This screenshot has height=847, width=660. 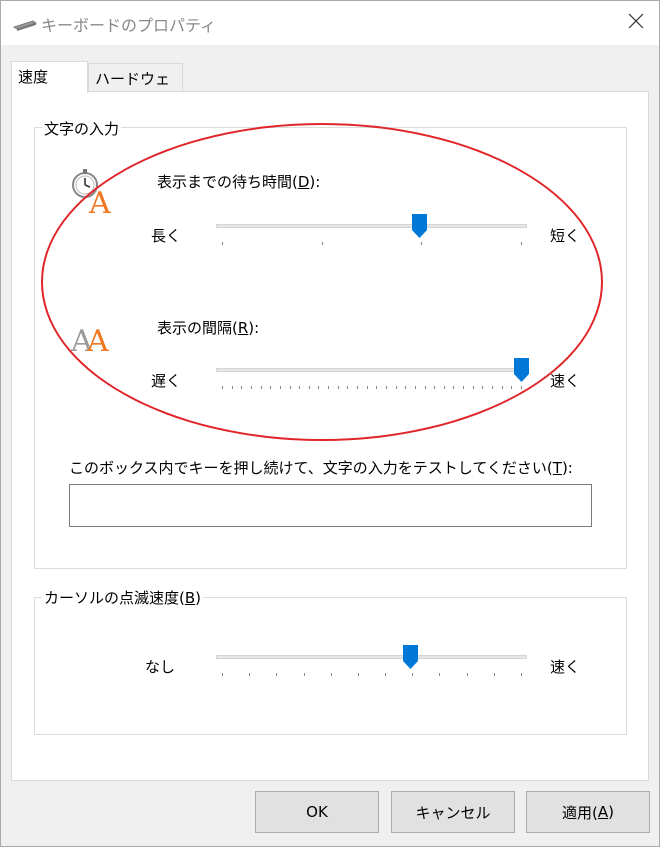 I want to click on cursor-blink-min-label: なし, so click(x=160, y=667).